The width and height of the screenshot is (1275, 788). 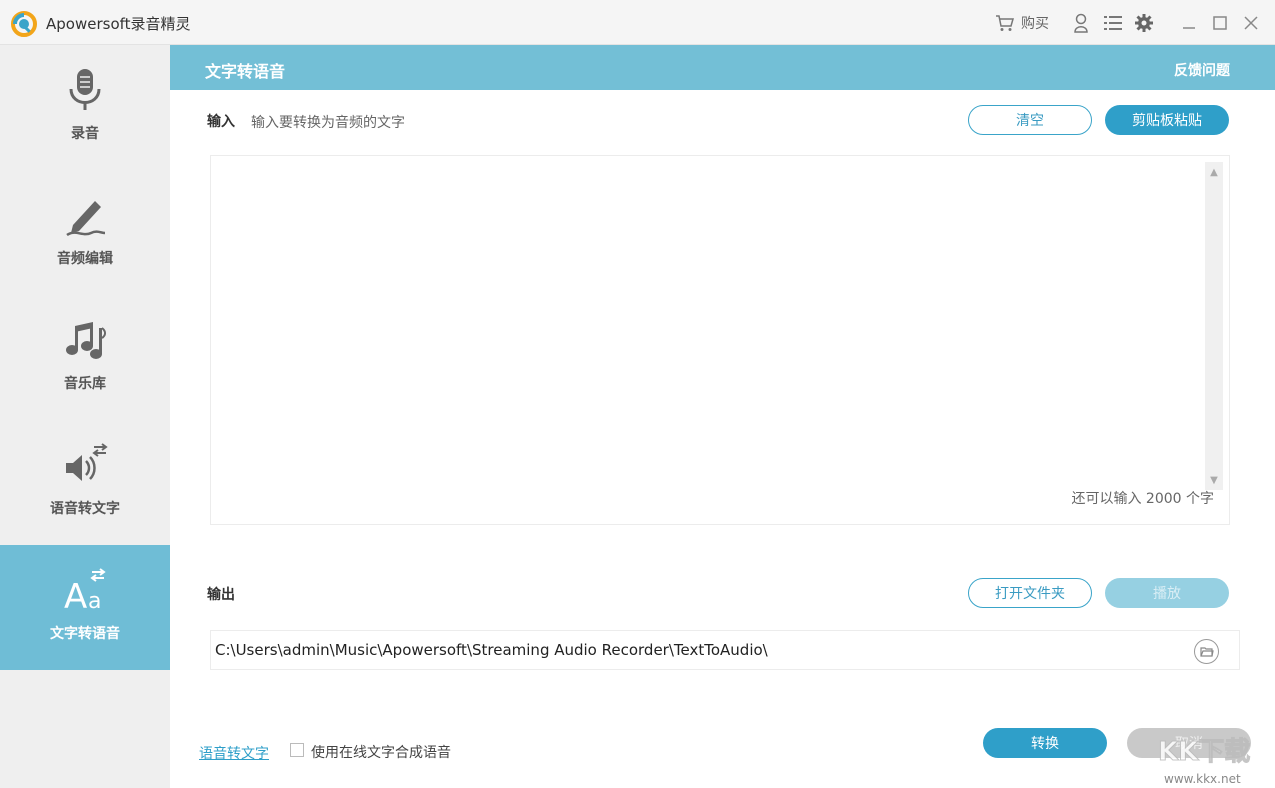 I want to click on input-label: 输入, so click(x=221, y=122).